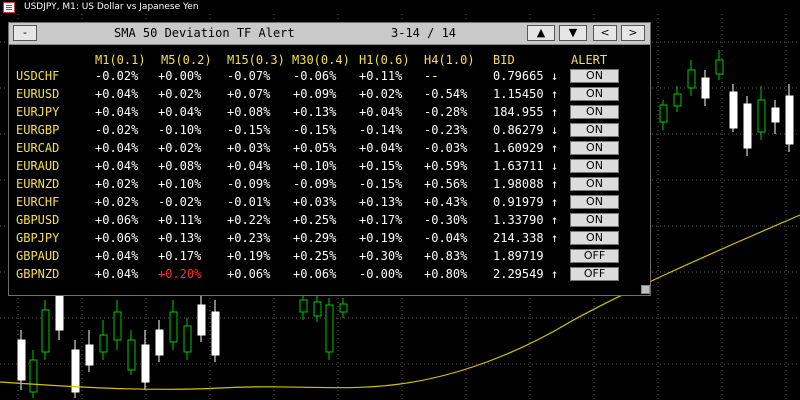 The image size is (800, 400). I want to click on next-page-button: >, so click(633, 33).